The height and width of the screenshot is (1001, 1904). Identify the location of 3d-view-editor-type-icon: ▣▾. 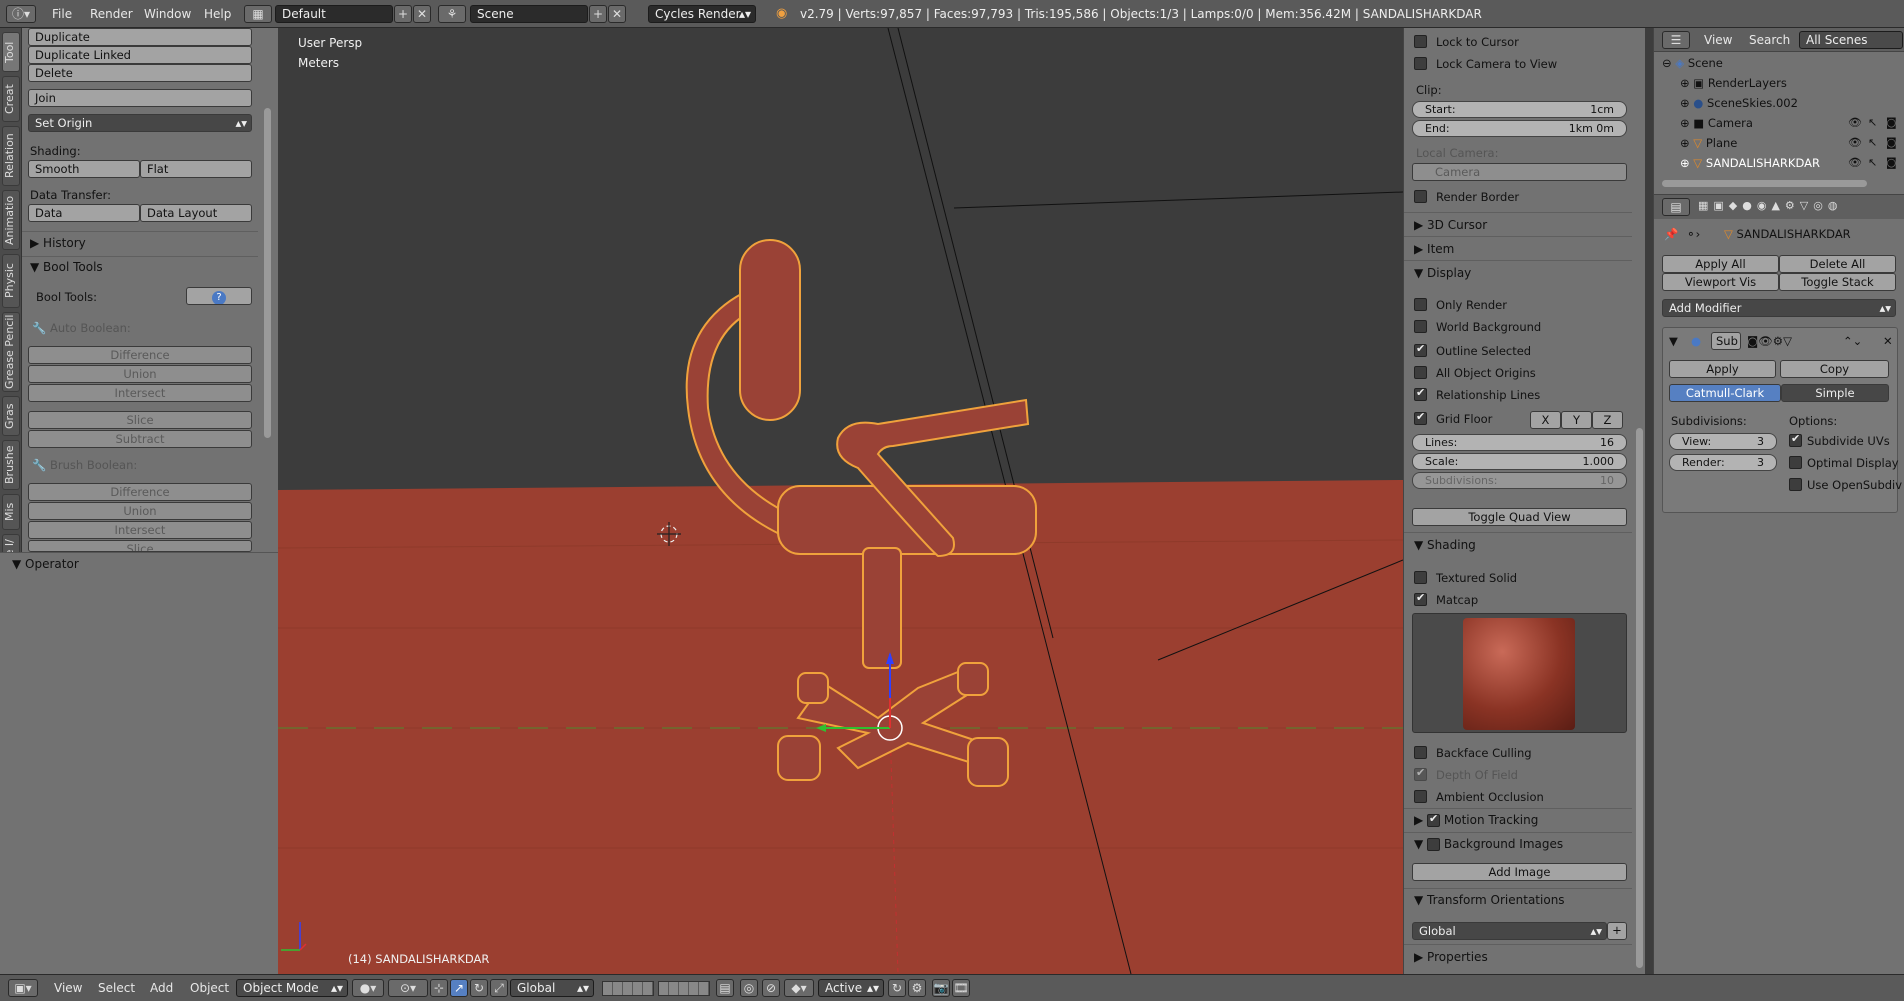
(23, 988).